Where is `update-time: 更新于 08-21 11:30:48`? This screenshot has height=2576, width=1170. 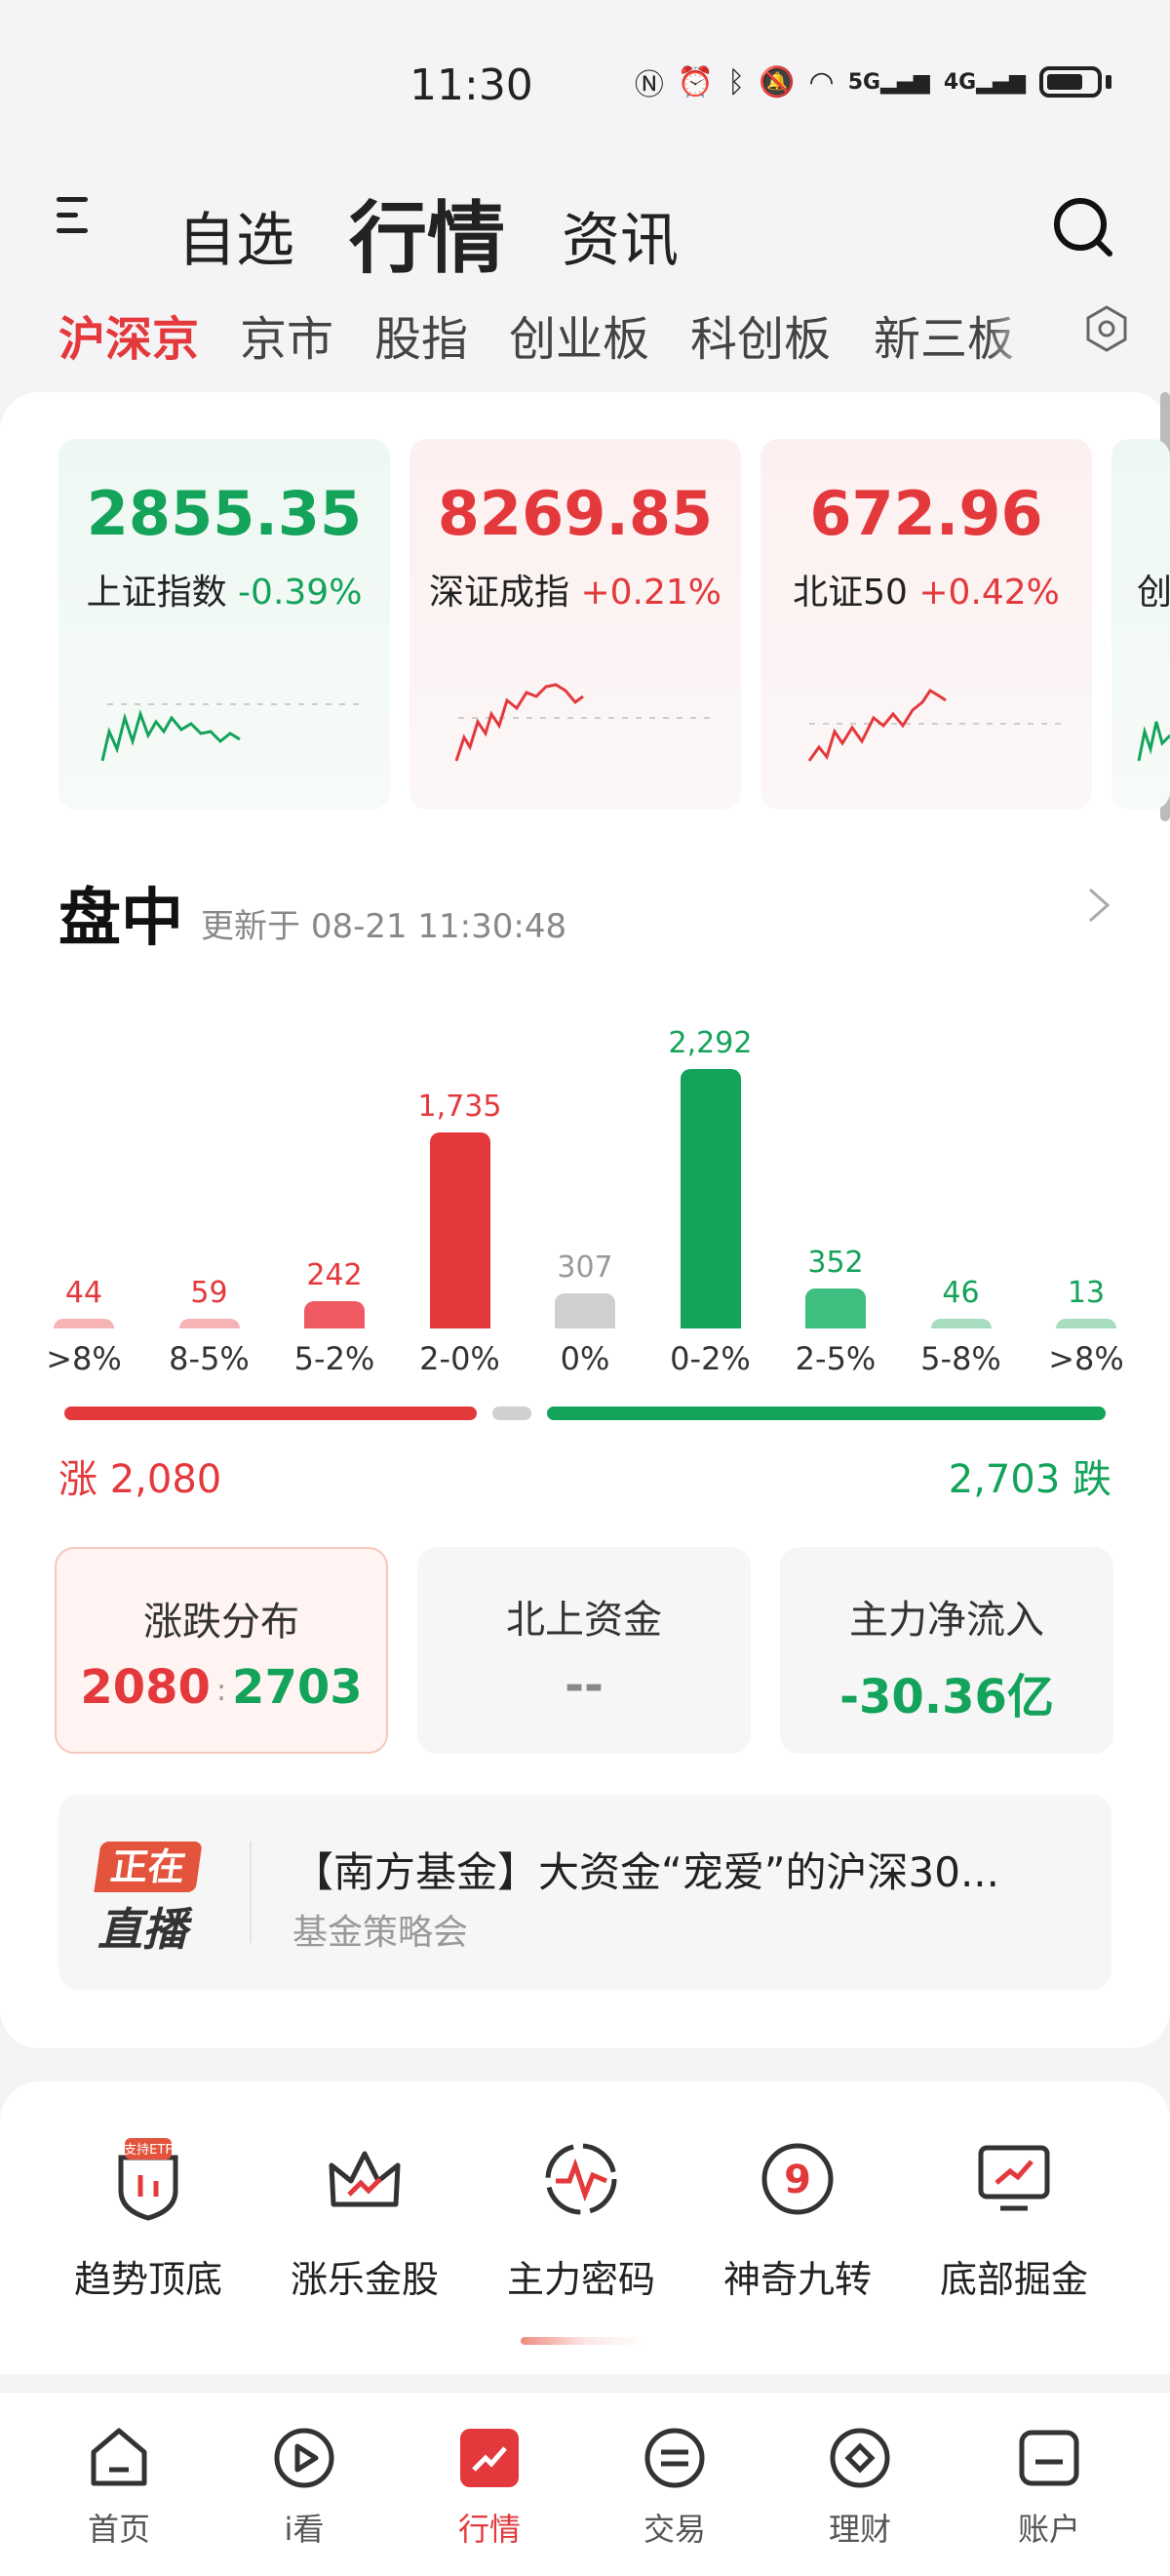
update-time: 更新于 08-21 11:30:48 is located at coordinates (384, 926).